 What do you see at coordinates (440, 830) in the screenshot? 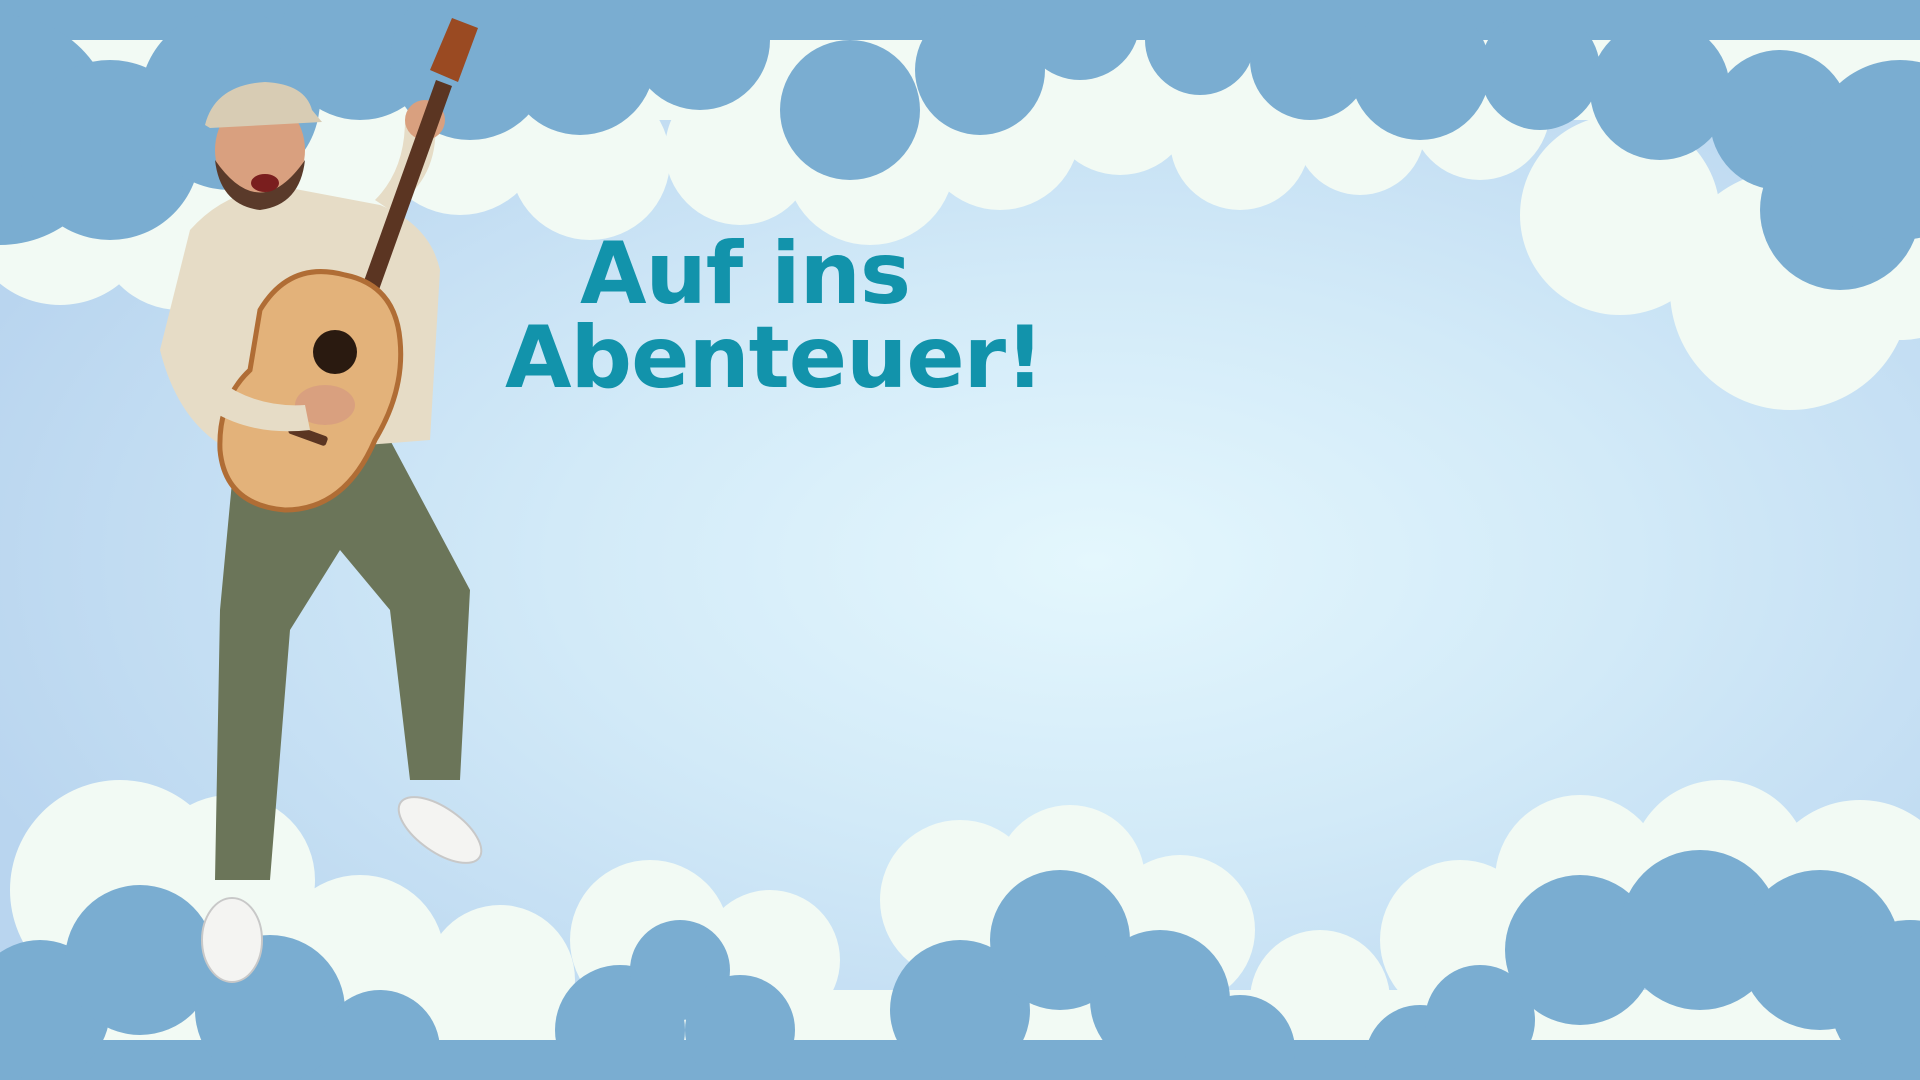
I see `right-shoe` at bounding box center [440, 830].